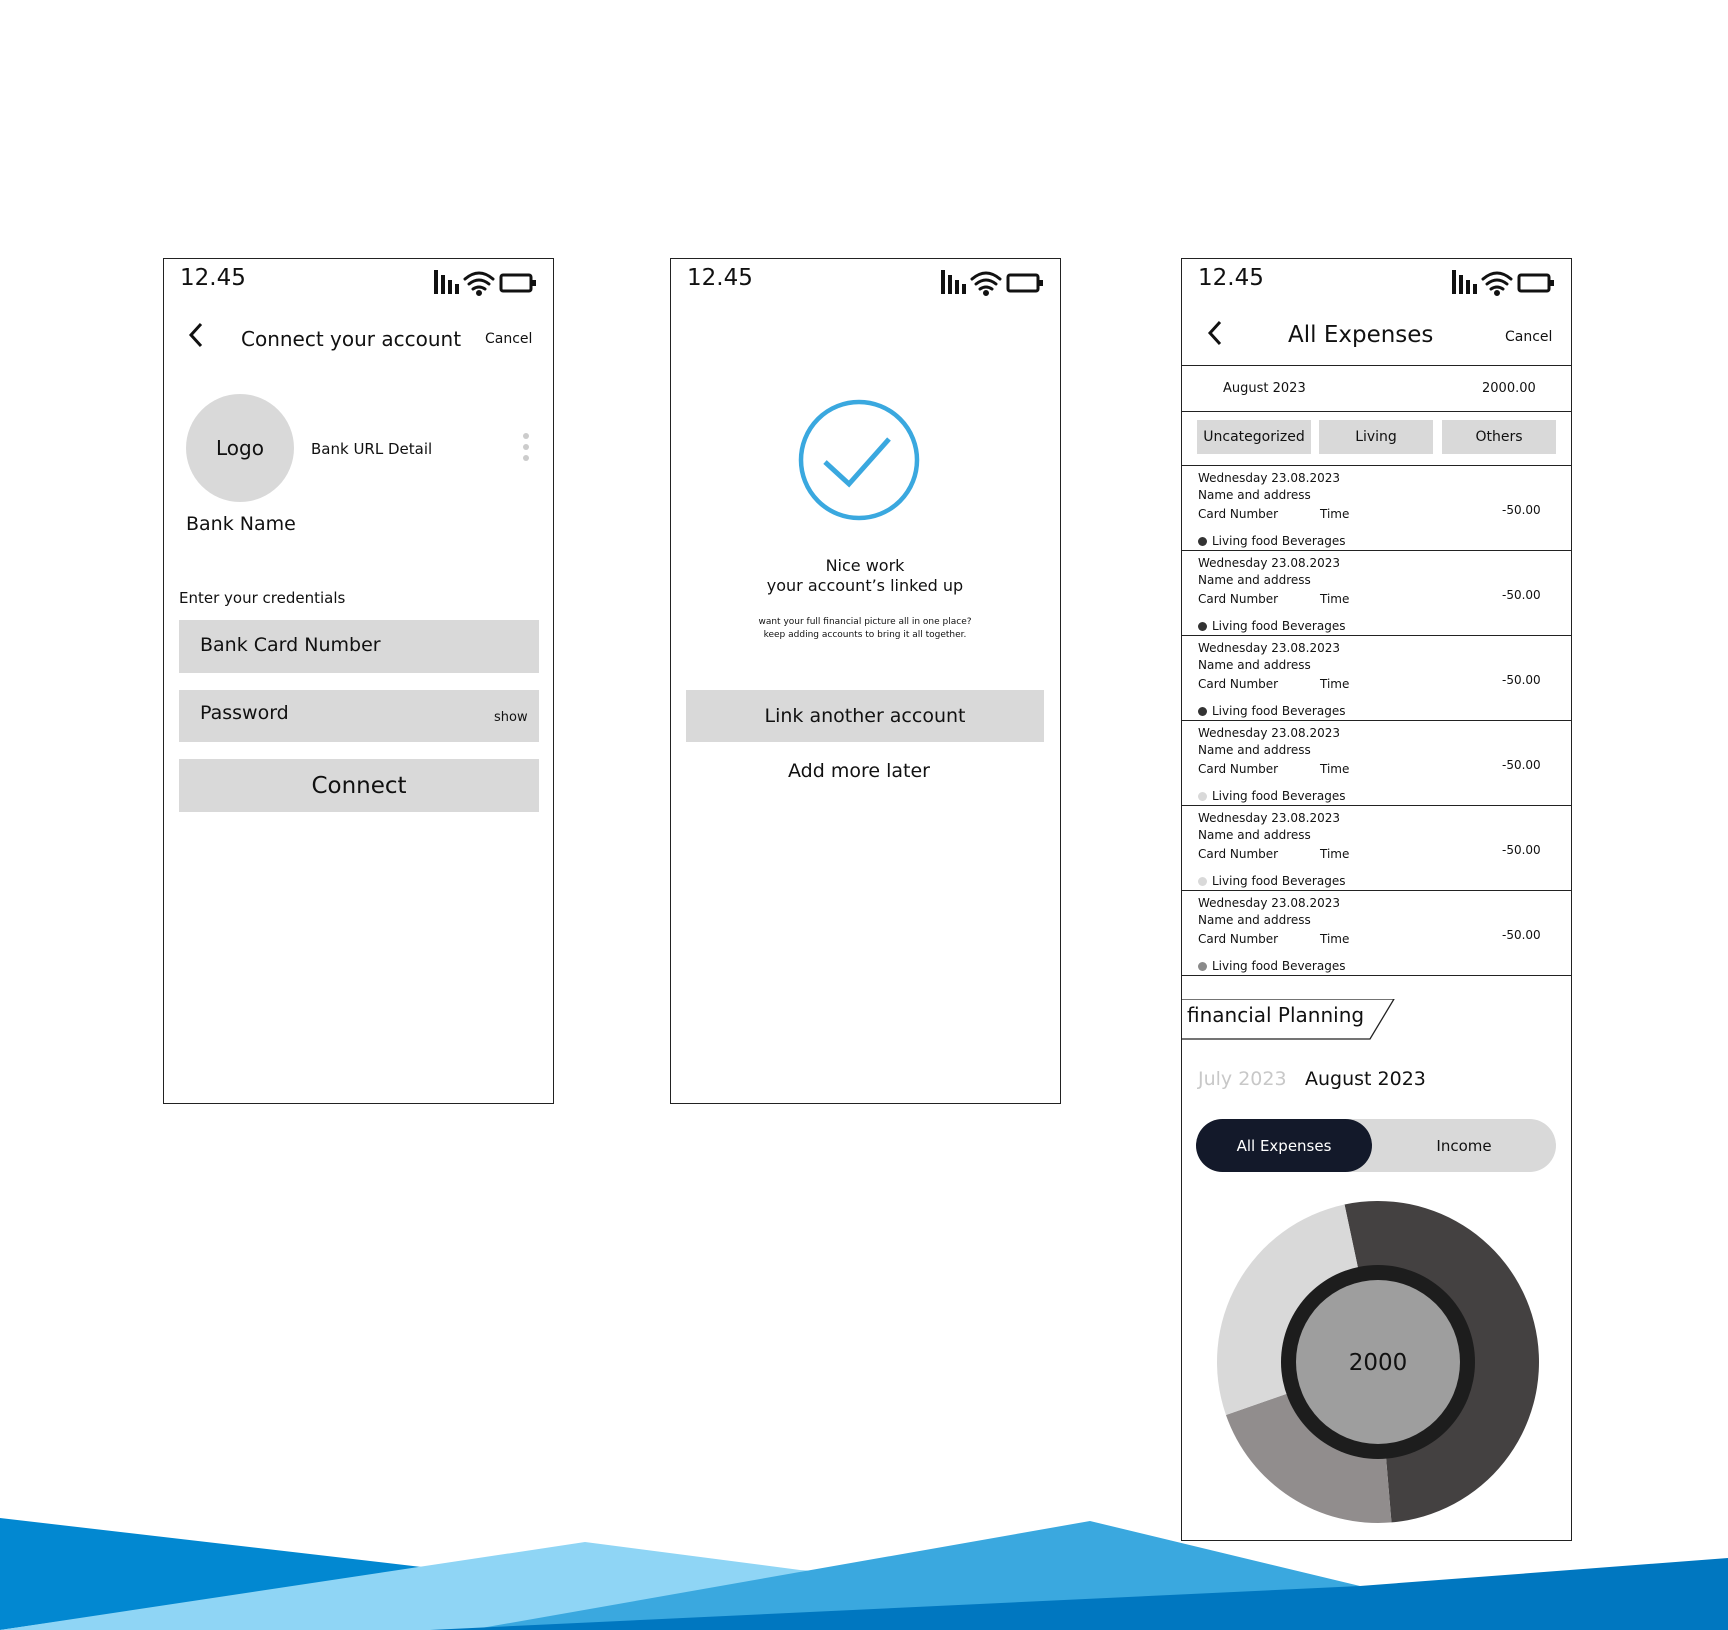 The height and width of the screenshot is (1630, 1728). I want to click on checkmark-icon, so click(859, 460).